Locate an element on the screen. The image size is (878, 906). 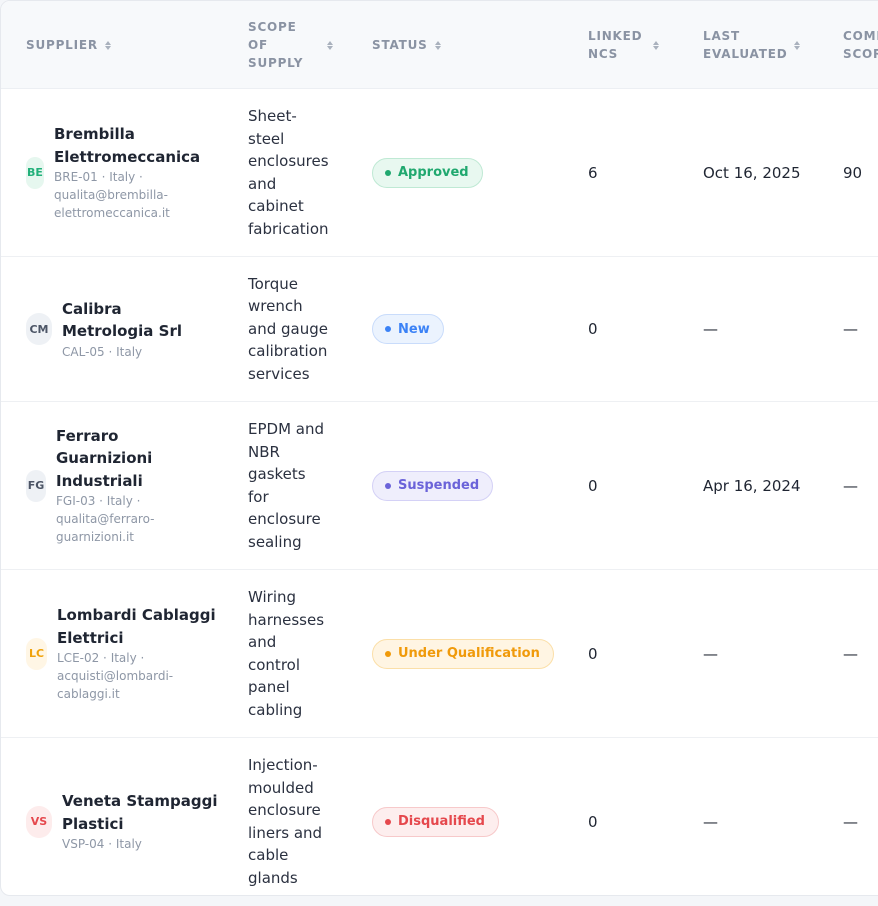
scope-line: steel is located at coordinates (266, 138).